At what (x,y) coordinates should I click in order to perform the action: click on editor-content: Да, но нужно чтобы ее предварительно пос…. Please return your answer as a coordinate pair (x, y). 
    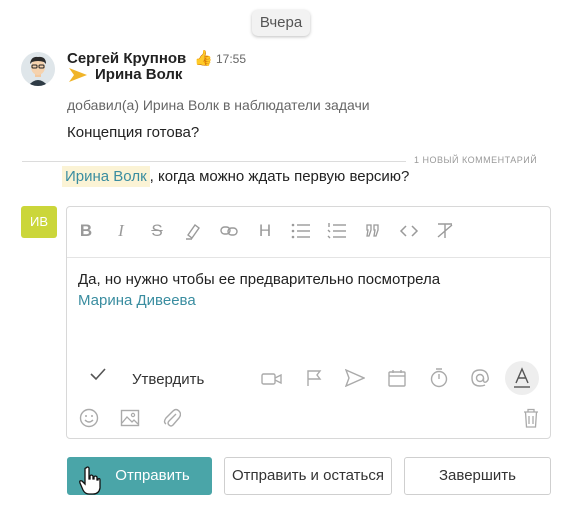
    Looking at the image, I should click on (259, 290).